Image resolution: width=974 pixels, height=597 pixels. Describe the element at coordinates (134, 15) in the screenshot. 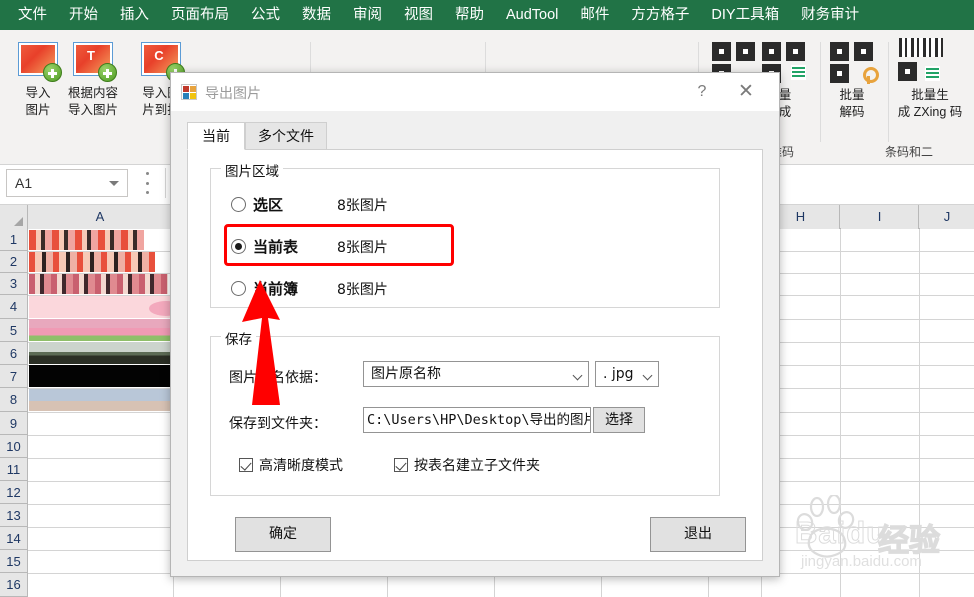

I see `menu-item-insert: 插入` at that location.